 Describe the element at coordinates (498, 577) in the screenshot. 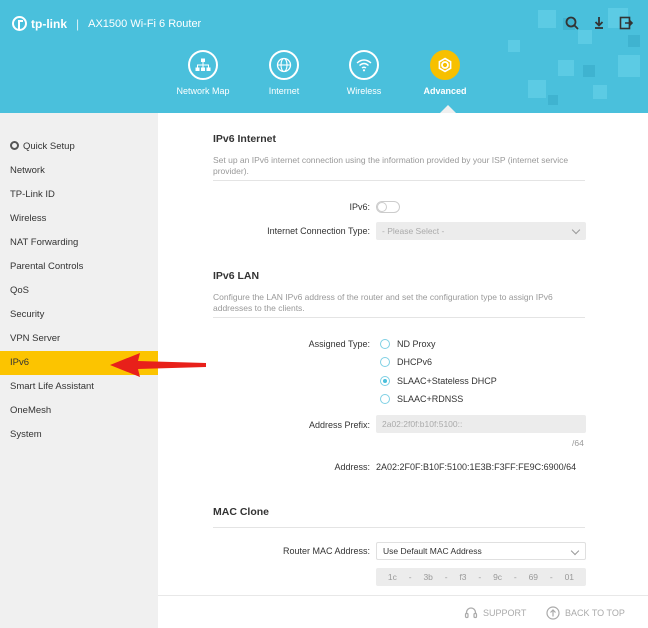

I see `mac-octet: 9c` at that location.